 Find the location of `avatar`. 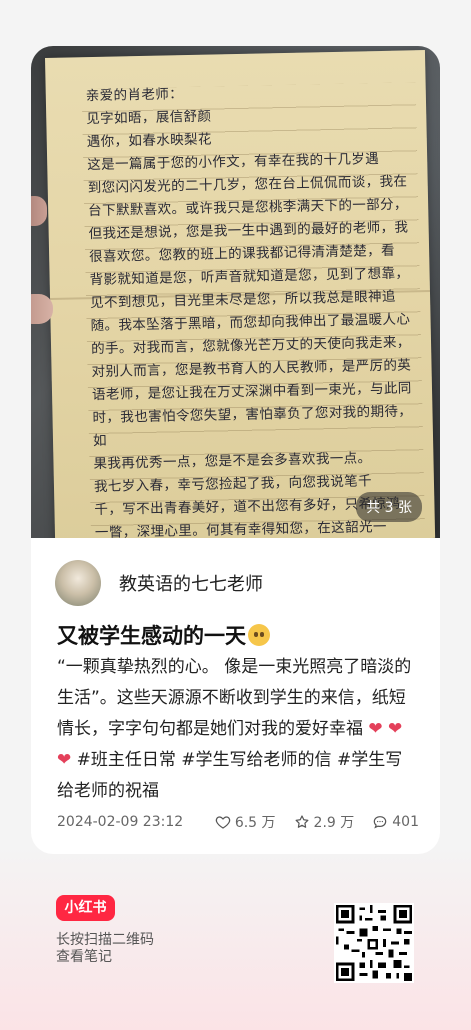

avatar is located at coordinates (78, 583).